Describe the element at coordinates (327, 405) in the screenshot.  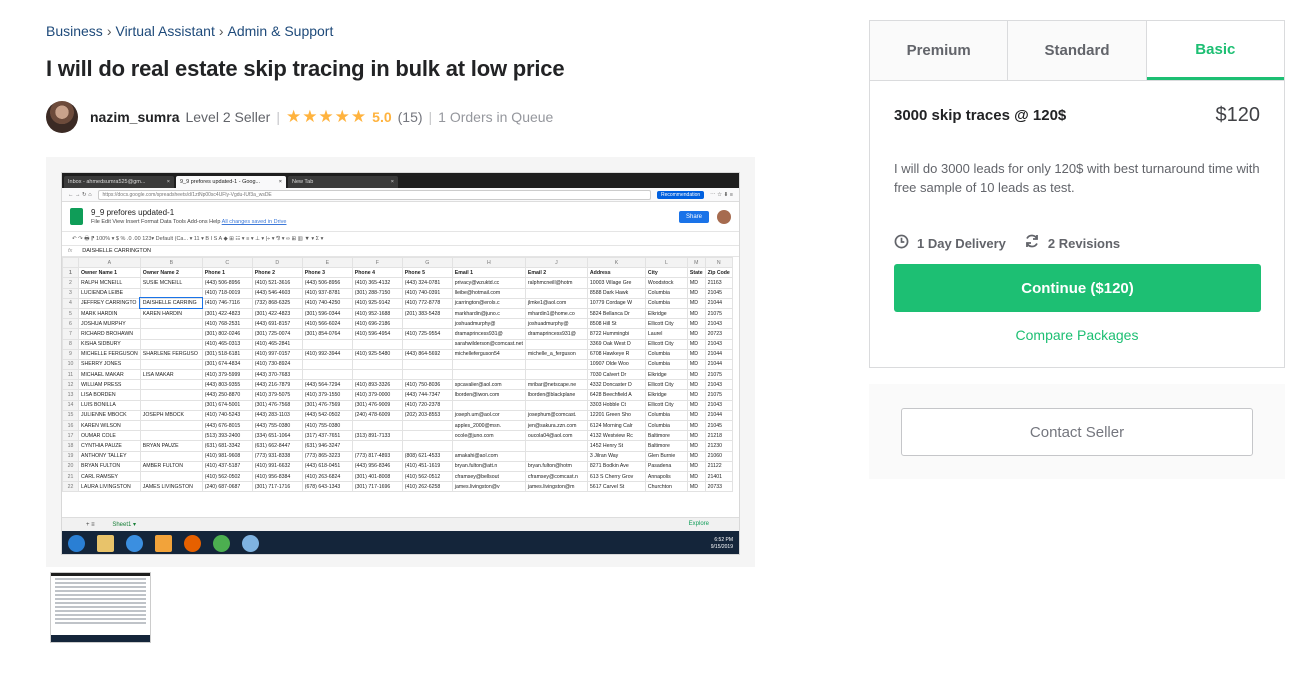
I see `sheet-cell: (301) 476-7569` at that location.